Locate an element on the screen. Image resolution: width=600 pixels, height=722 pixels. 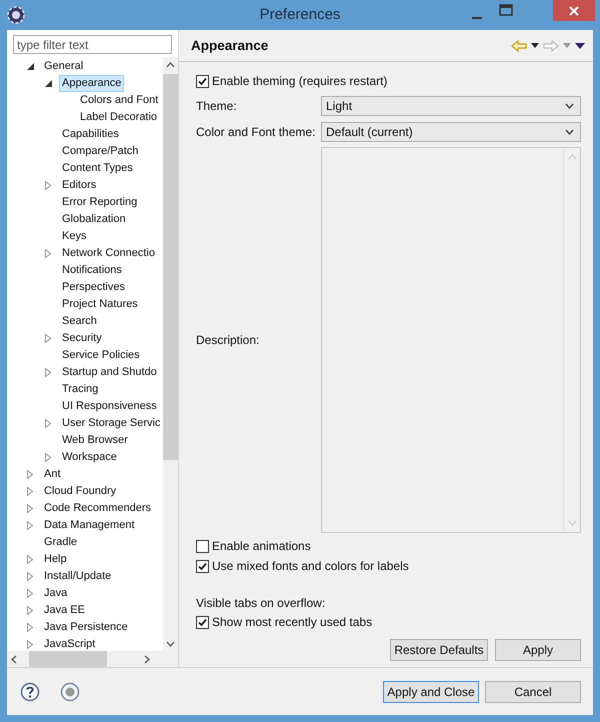
checkbox-label: Enable theming (requires restart) is located at coordinates (300, 81).